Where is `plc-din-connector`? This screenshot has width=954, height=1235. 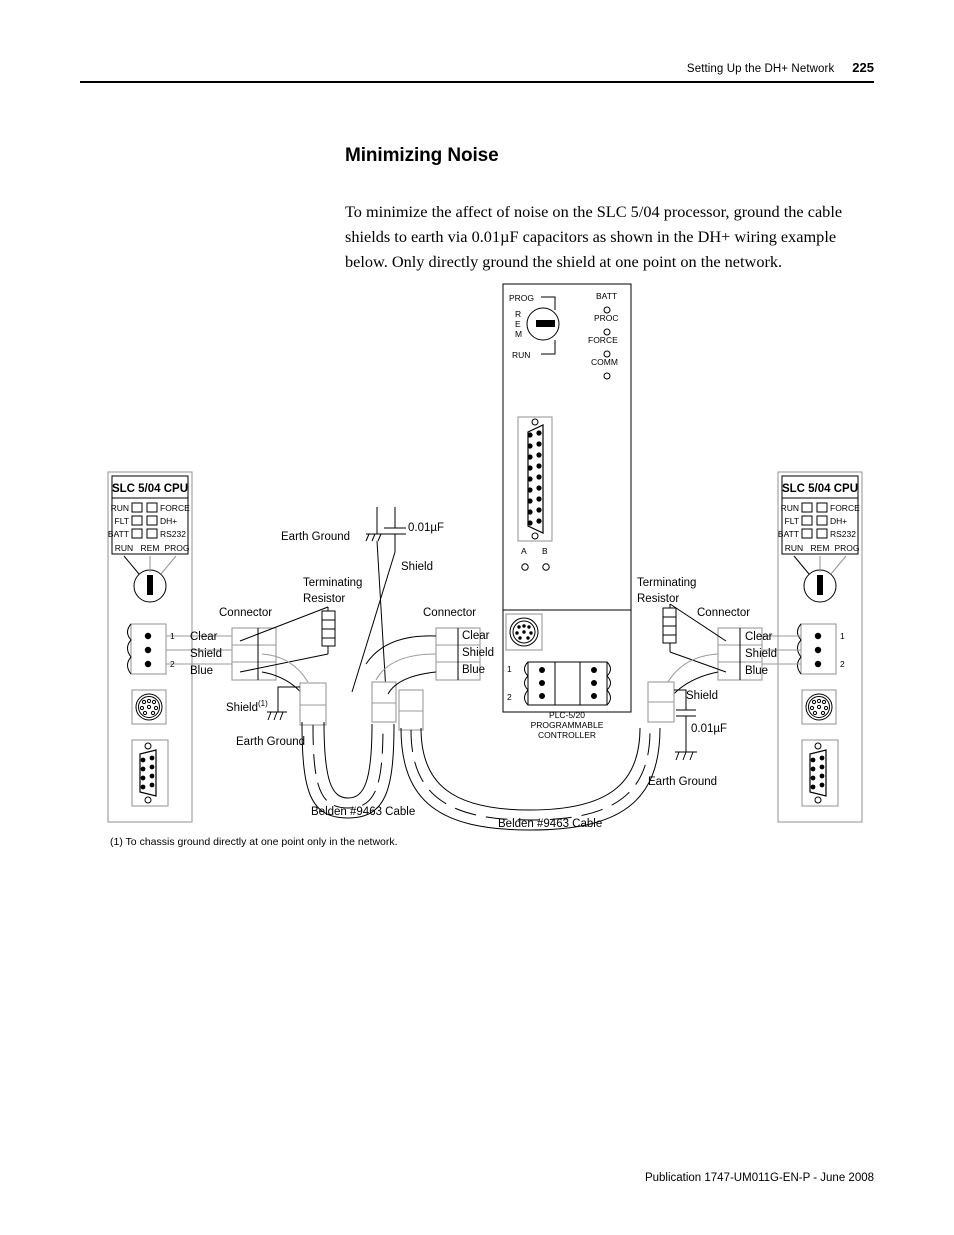
plc-din-connector is located at coordinates (524, 632).